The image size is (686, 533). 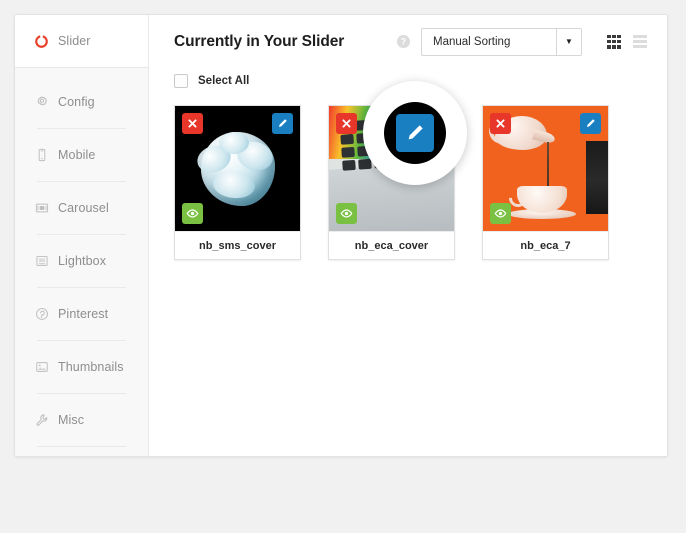 I want to click on question-mark-circle-icon: ?, so click(x=403, y=41).